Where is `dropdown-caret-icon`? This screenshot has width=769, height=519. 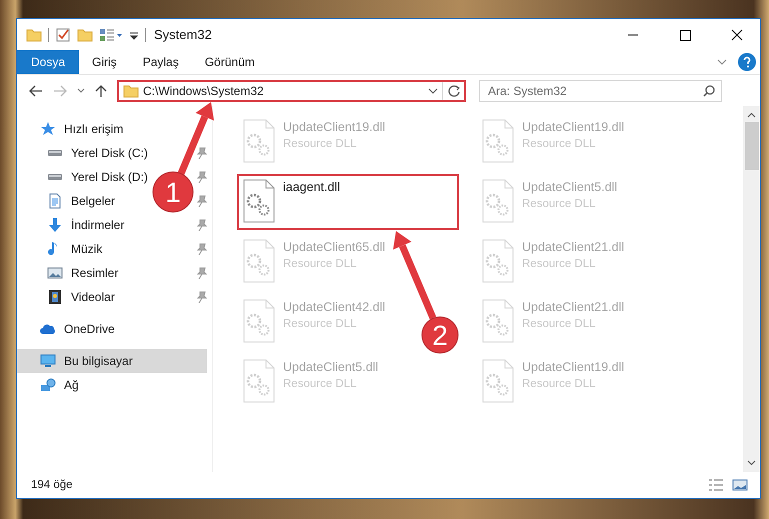
dropdown-caret-icon is located at coordinates (433, 91).